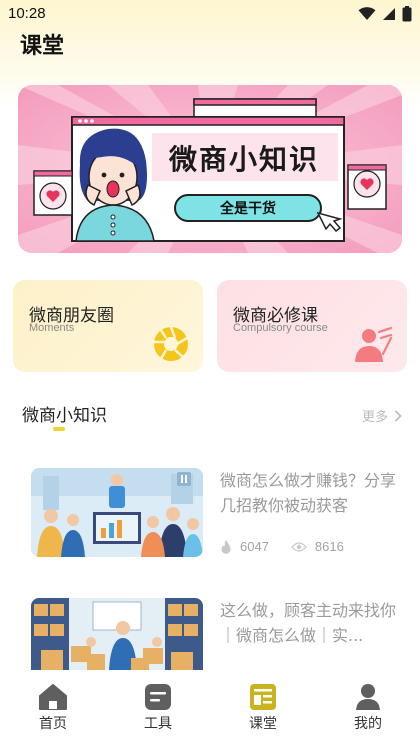 This screenshot has height=746, width=420. I want to click on category-subtitle: Moments, so click(52, 328).